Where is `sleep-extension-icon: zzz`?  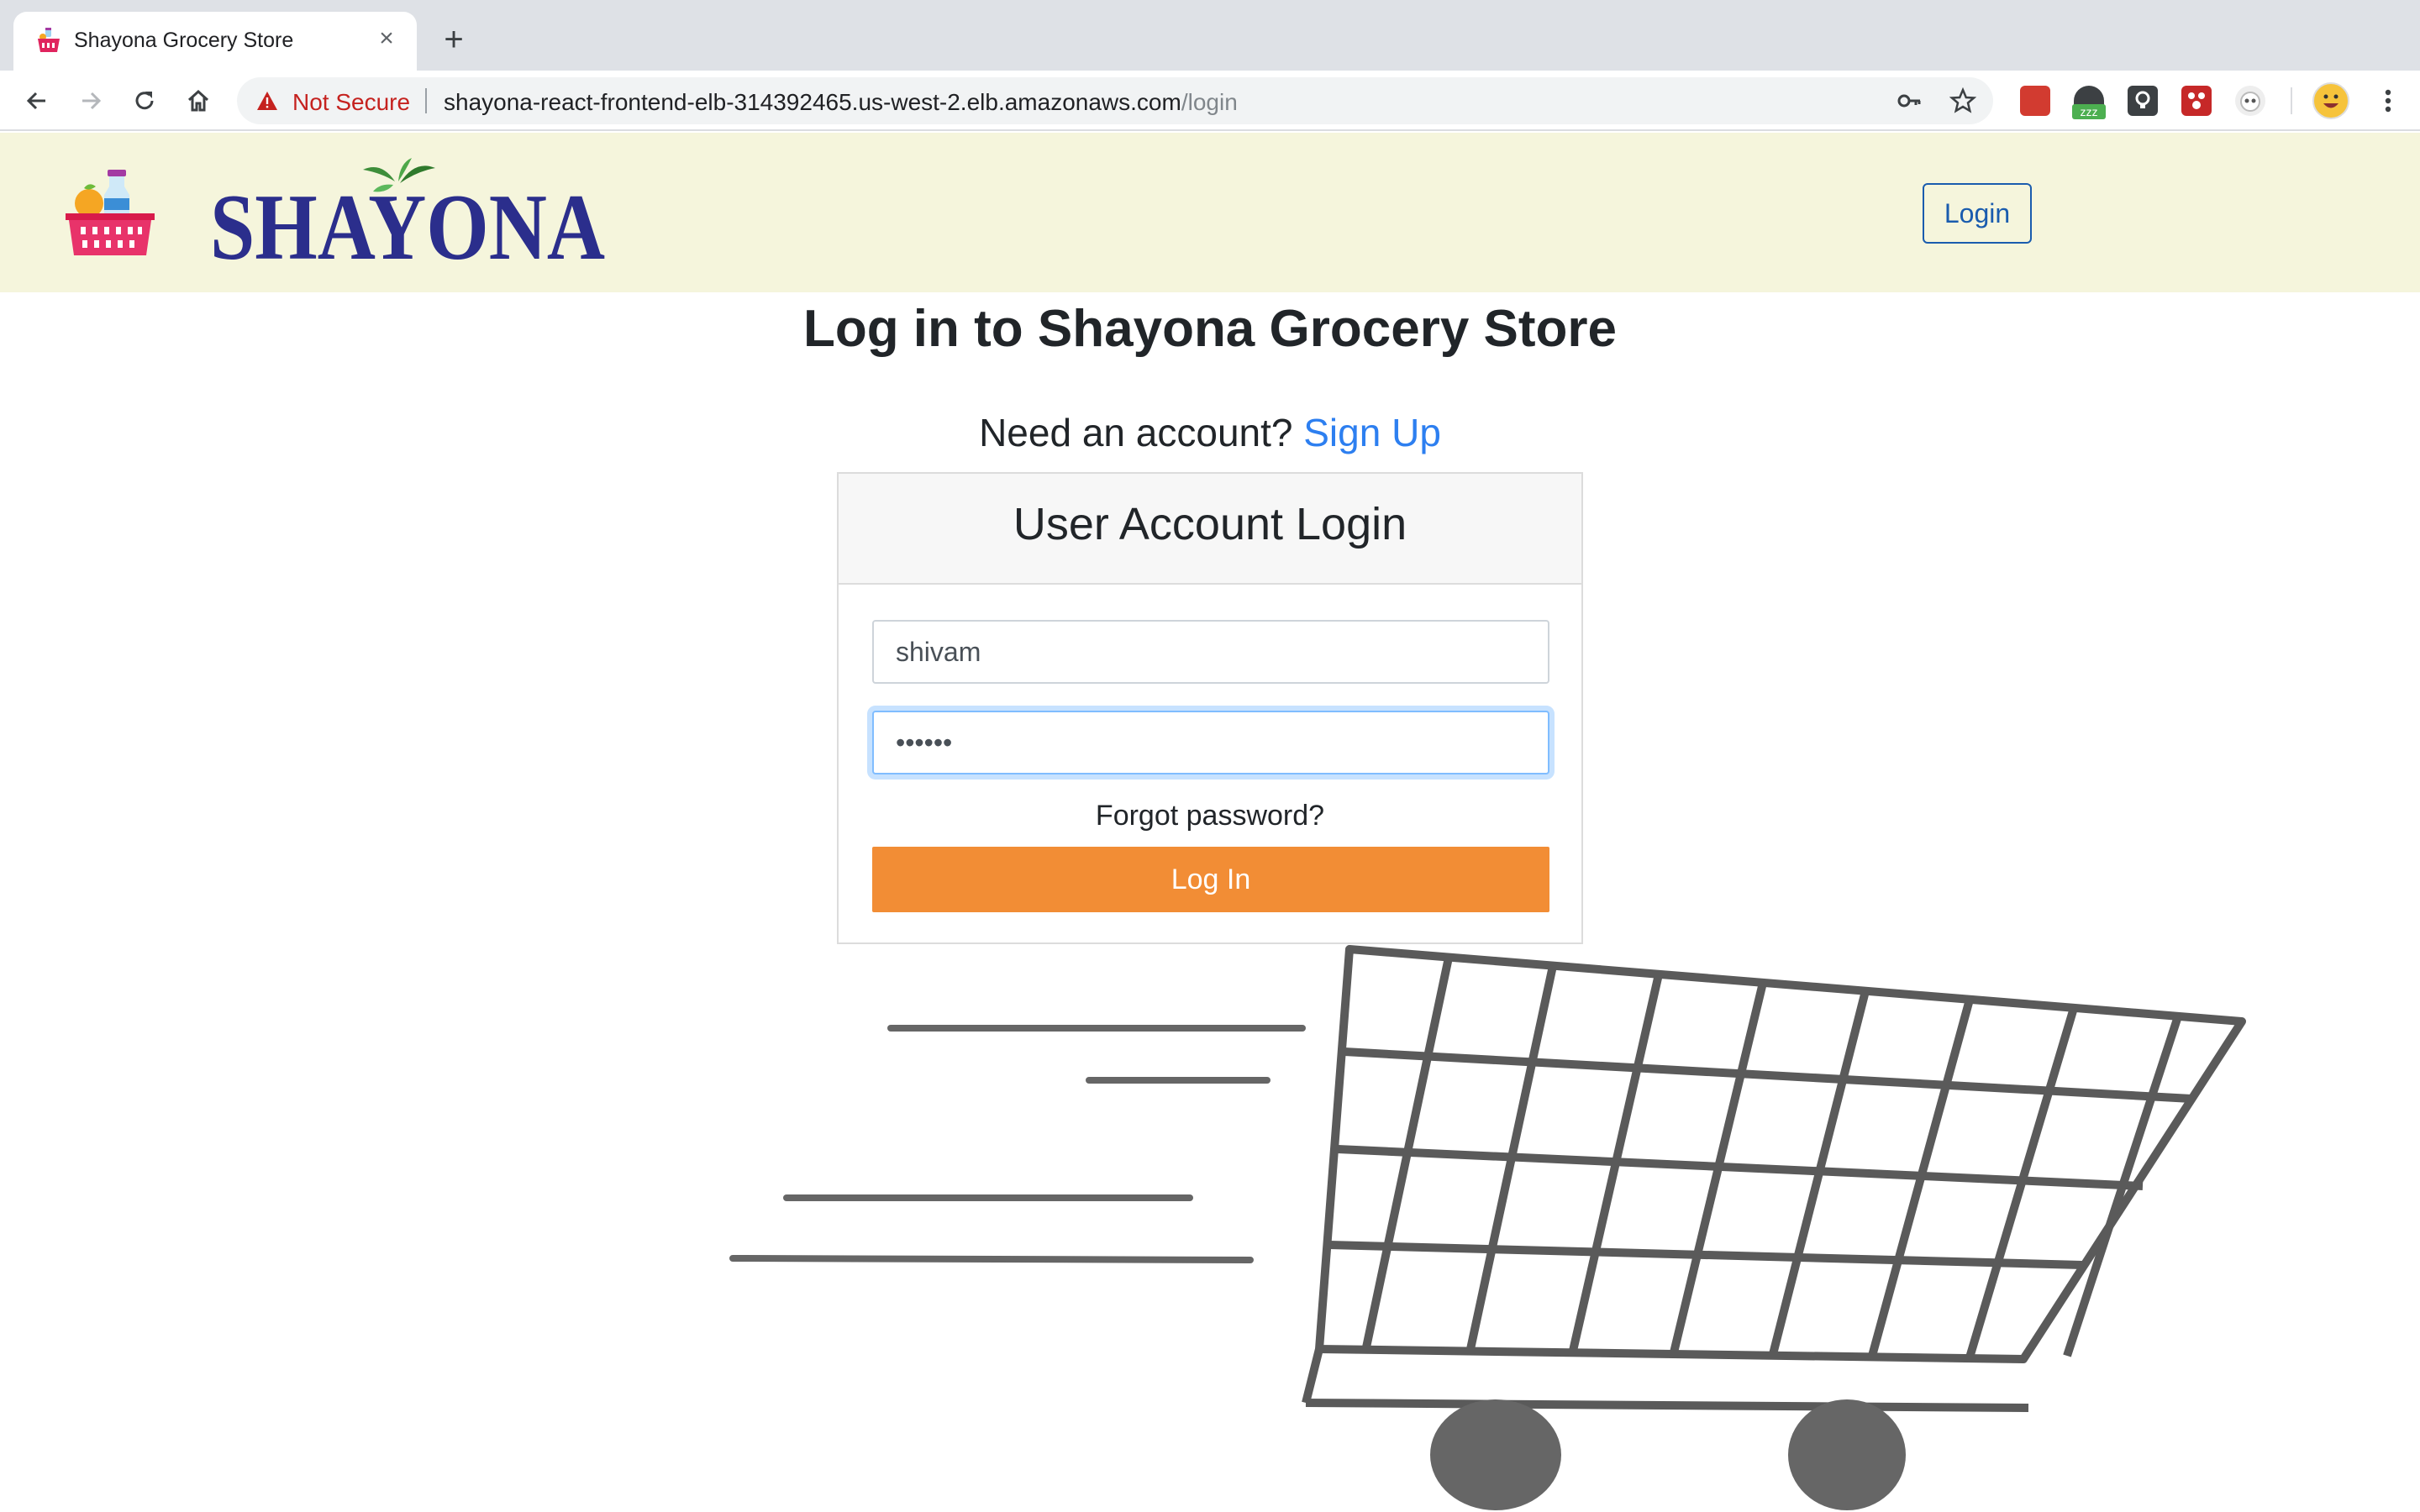
sleep-extension-icon: zzz is located at coordinates (2089, 102).